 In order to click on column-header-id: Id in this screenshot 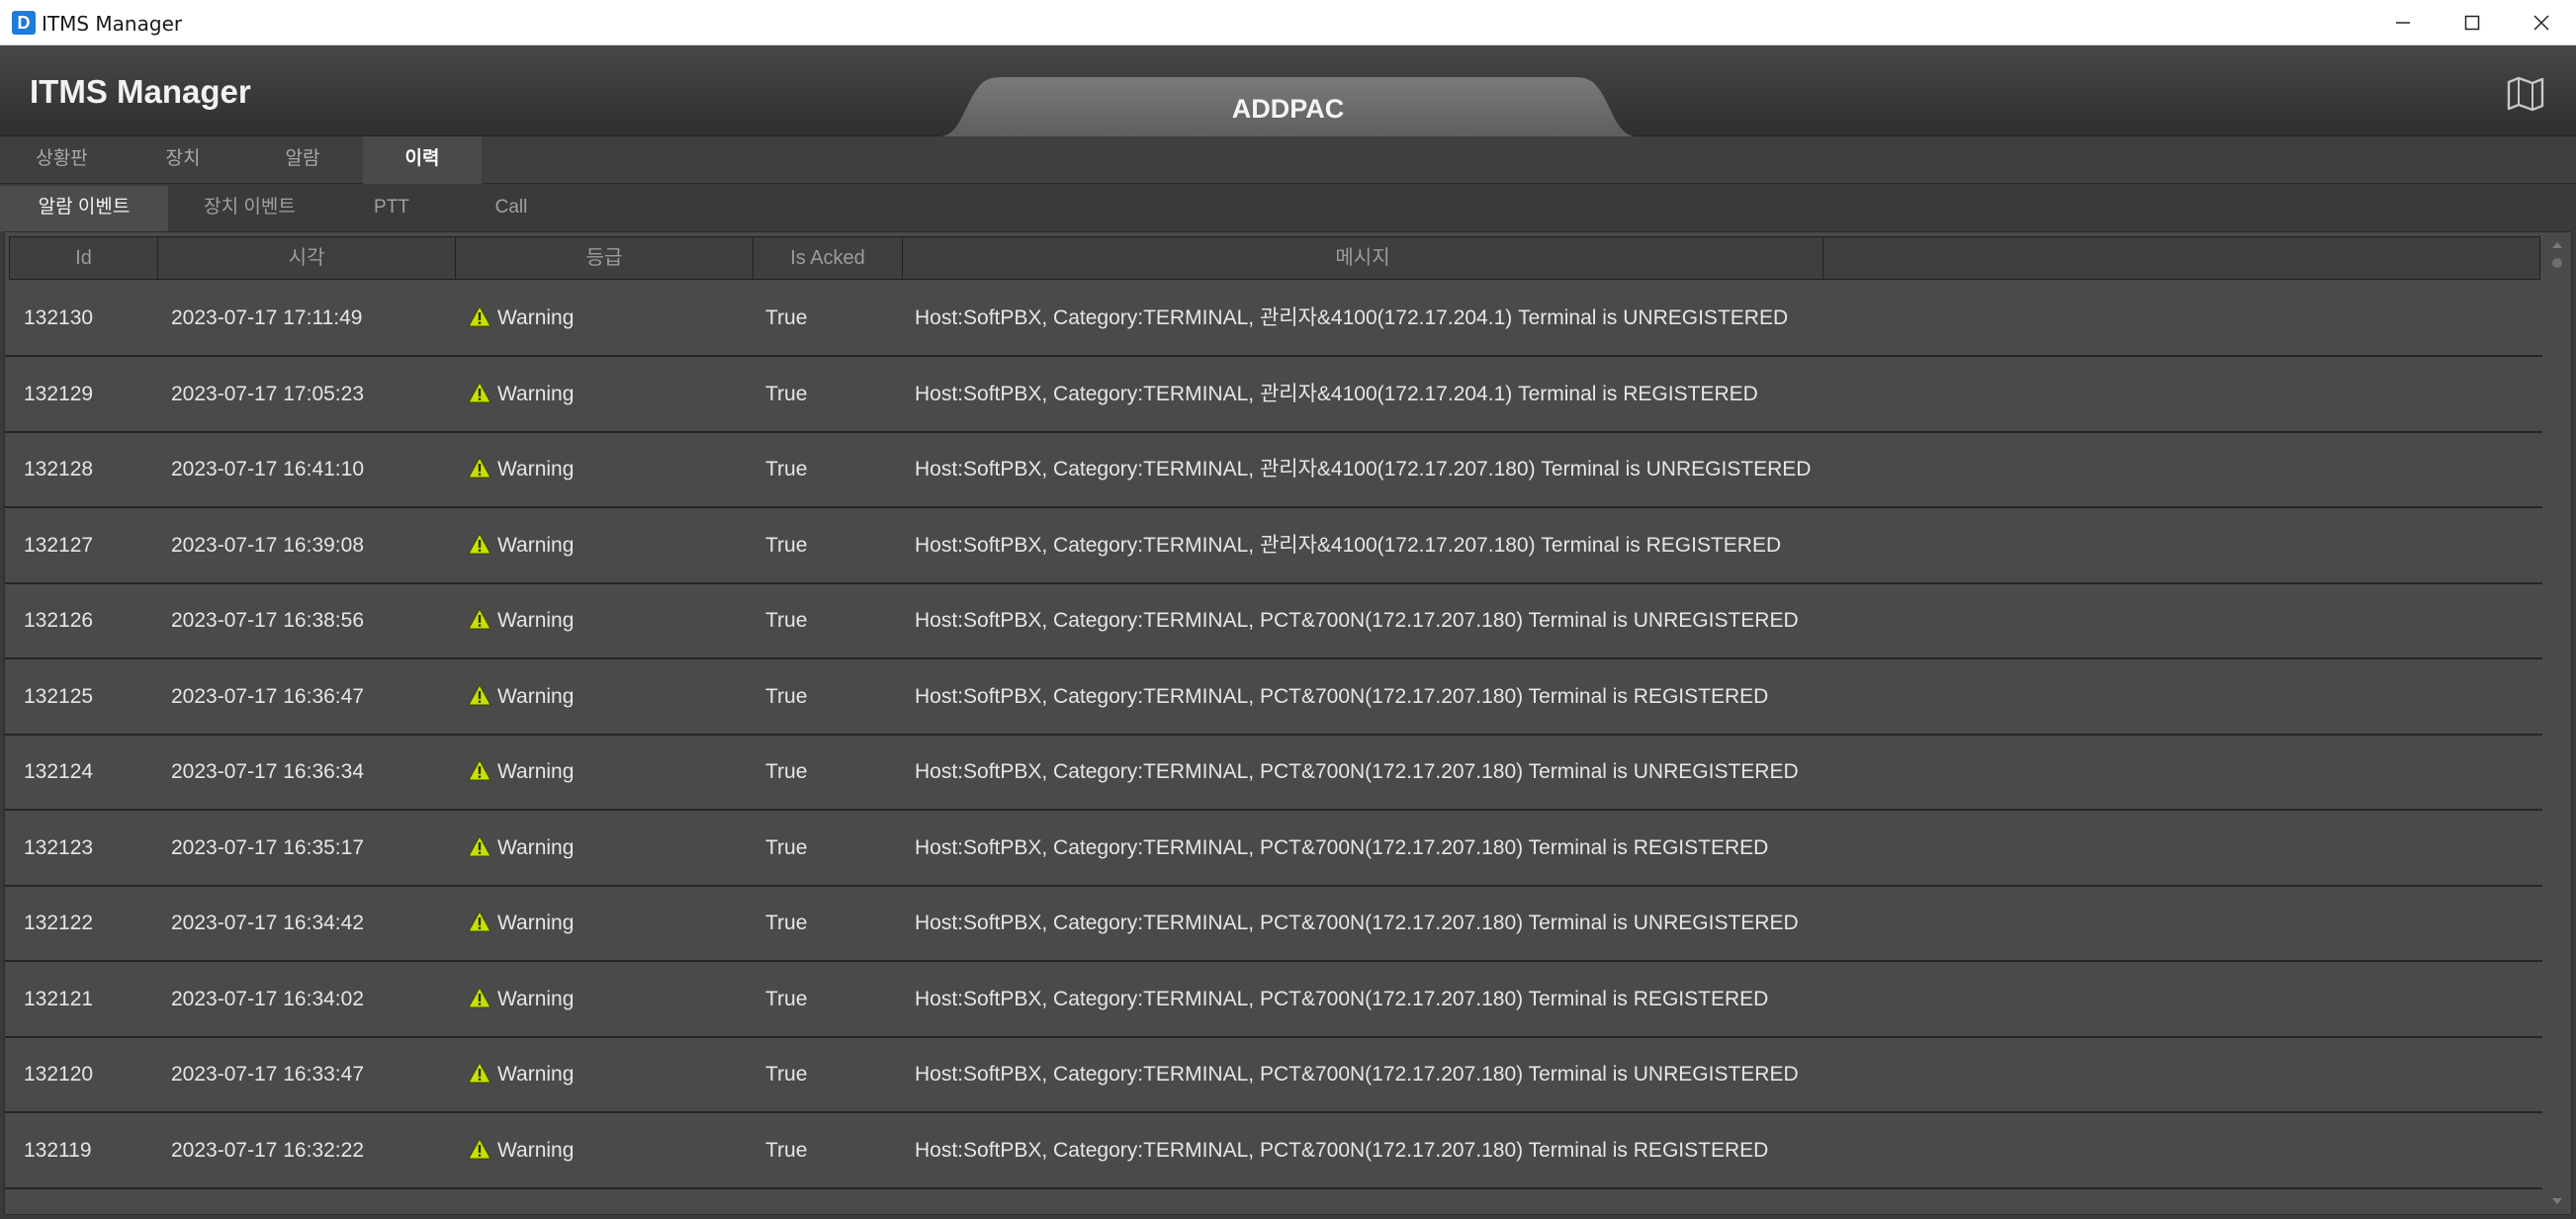, I will do `click(84, 258)`.